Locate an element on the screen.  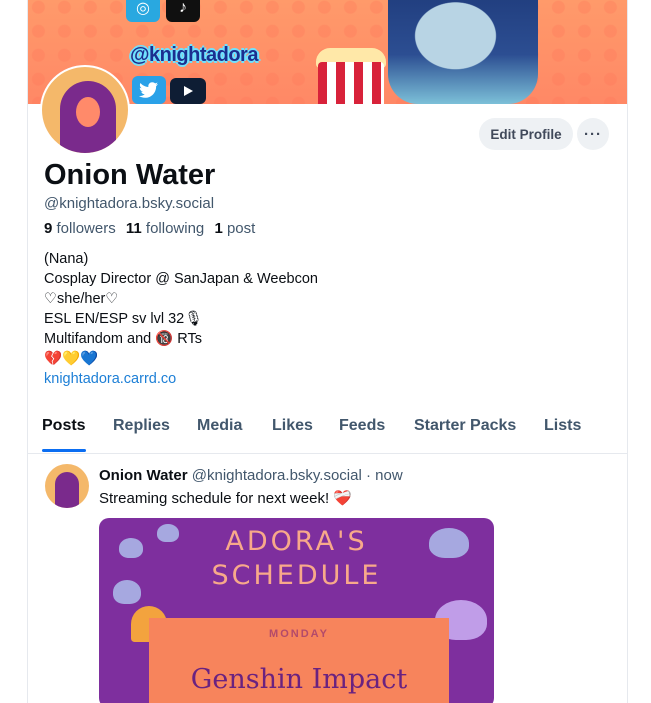
post-author: Onion Water is located at coordinates (143, 475).